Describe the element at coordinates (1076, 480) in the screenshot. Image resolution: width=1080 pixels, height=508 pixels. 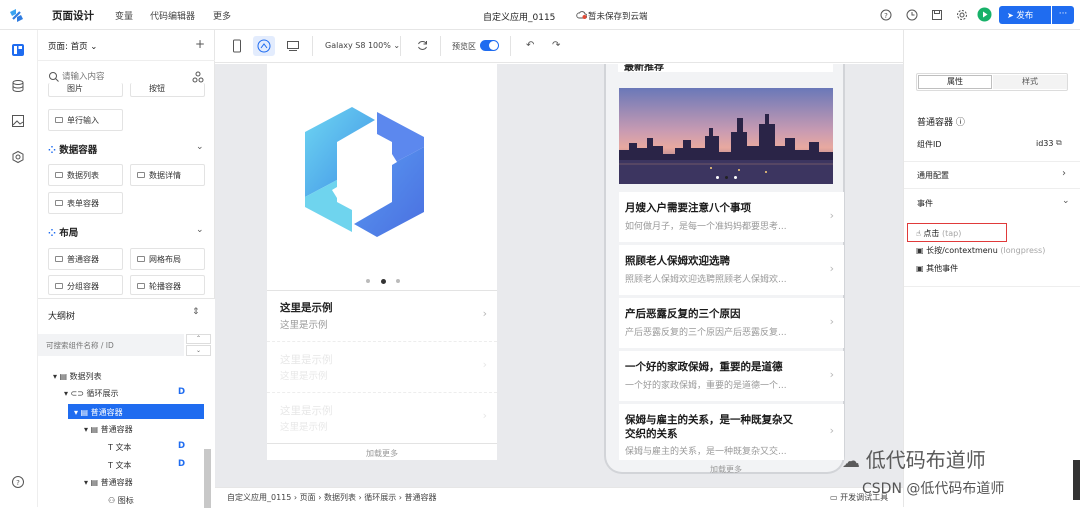
I see `right-edge-scrollbar` at that location.